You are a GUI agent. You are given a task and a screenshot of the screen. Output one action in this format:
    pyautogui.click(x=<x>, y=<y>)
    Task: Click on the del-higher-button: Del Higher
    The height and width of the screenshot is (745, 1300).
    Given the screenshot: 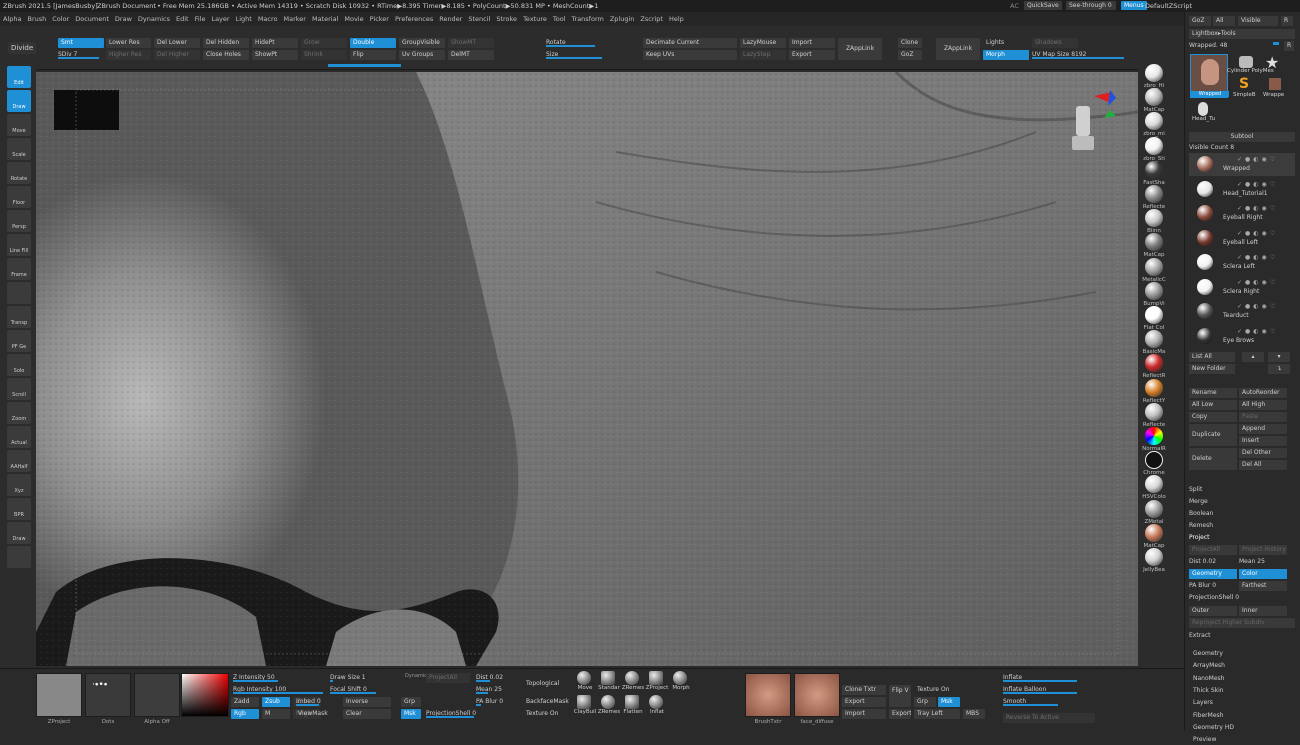 What is the action you would take?
    pyautogui.click(x=177, y=55)
    